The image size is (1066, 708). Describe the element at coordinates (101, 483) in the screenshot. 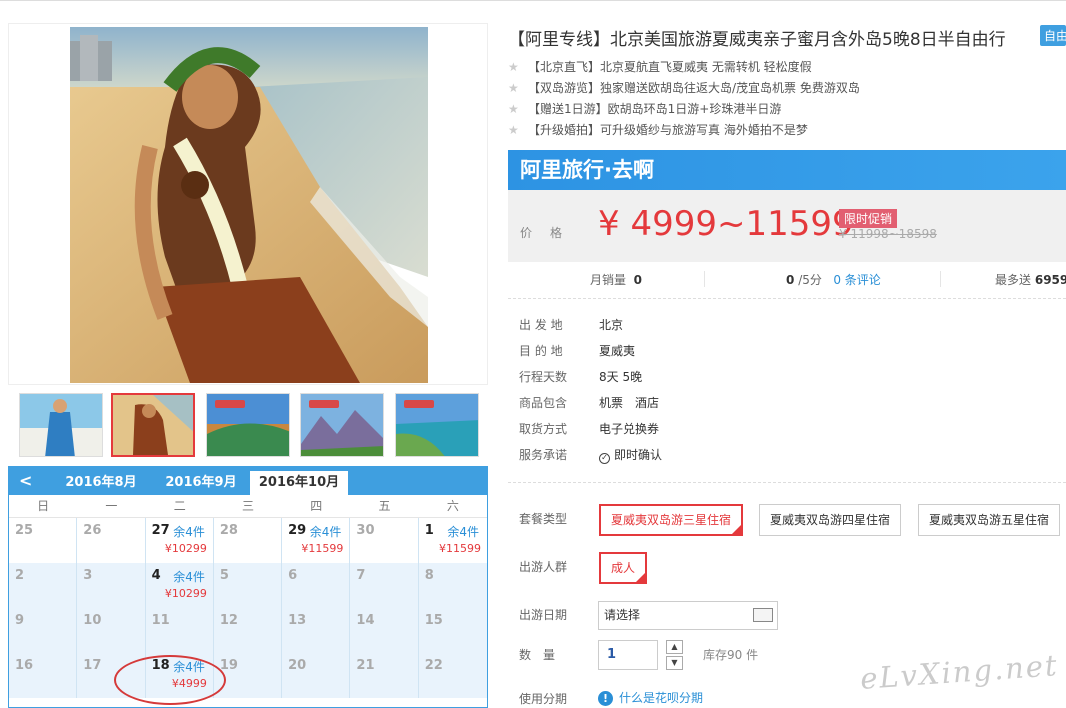

I see `month-tab-aug: 2016年8月` at that location.